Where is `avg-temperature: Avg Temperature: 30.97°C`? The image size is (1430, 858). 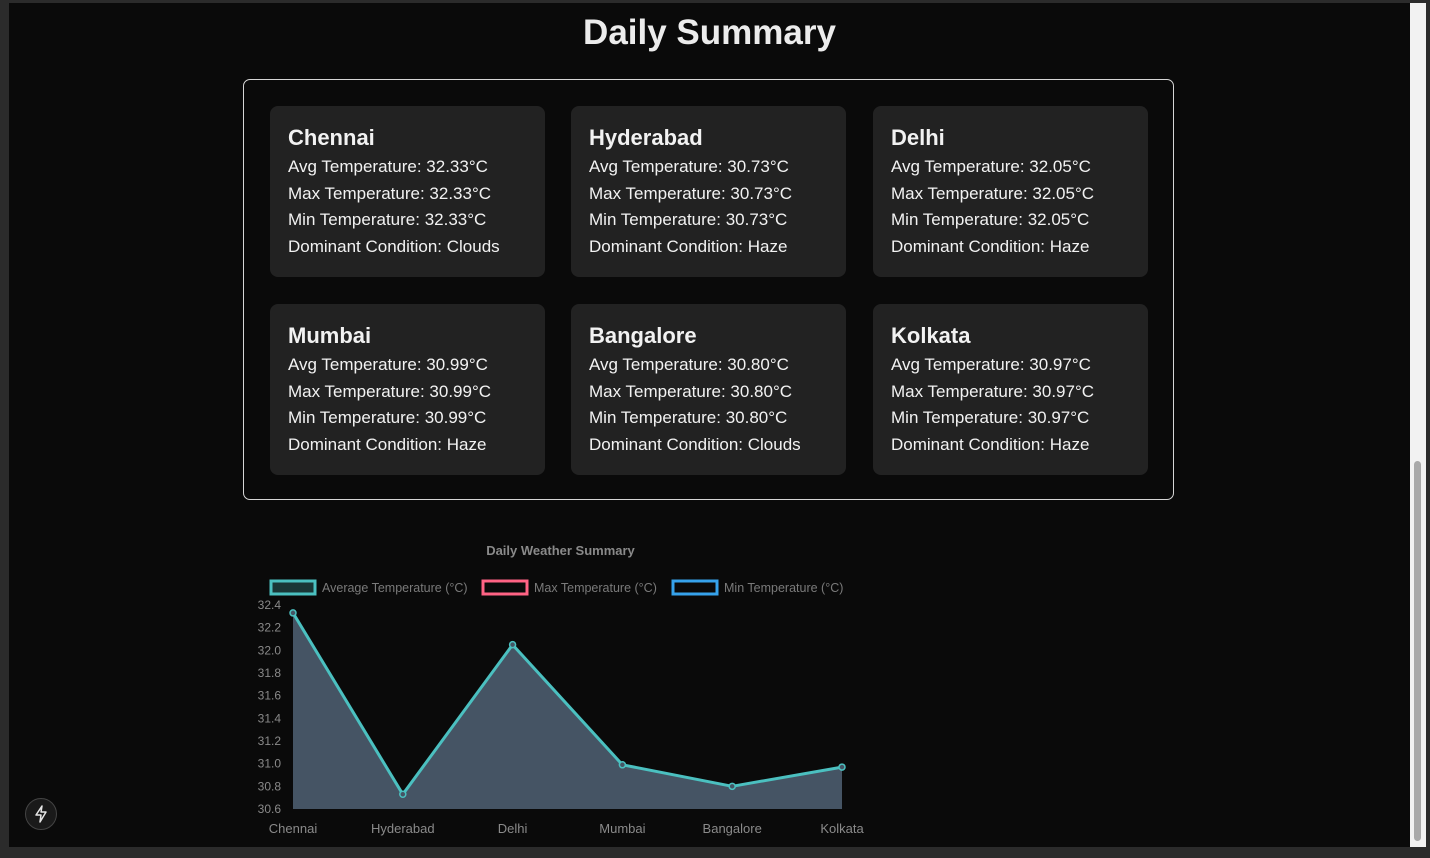
avg-temperature: Avg Temperature: 30.97°C is located at coordinates (991, 364).